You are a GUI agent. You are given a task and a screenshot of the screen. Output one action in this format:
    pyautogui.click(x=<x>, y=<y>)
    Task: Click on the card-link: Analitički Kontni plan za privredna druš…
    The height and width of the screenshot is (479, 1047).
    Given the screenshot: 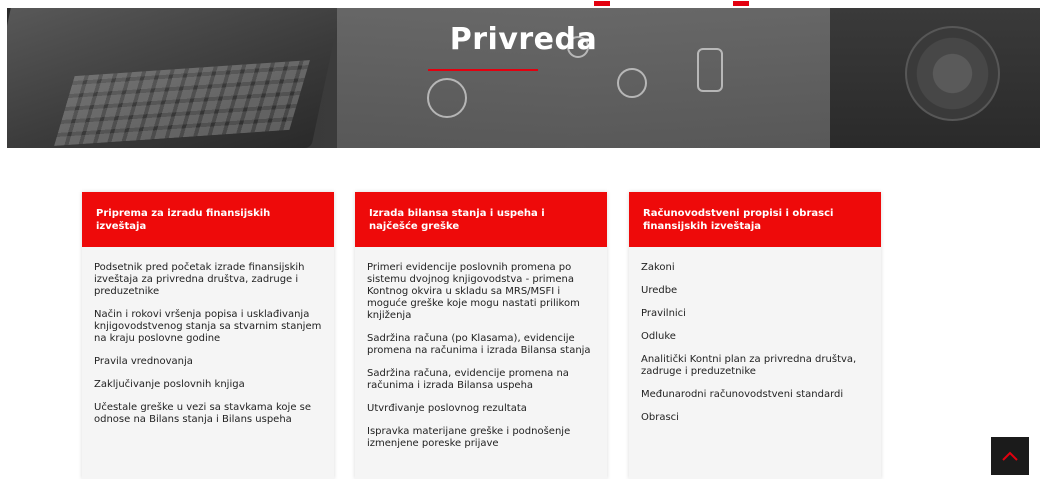 What is the action you would take?
    pyautogui.click(x=755, y=366)
    